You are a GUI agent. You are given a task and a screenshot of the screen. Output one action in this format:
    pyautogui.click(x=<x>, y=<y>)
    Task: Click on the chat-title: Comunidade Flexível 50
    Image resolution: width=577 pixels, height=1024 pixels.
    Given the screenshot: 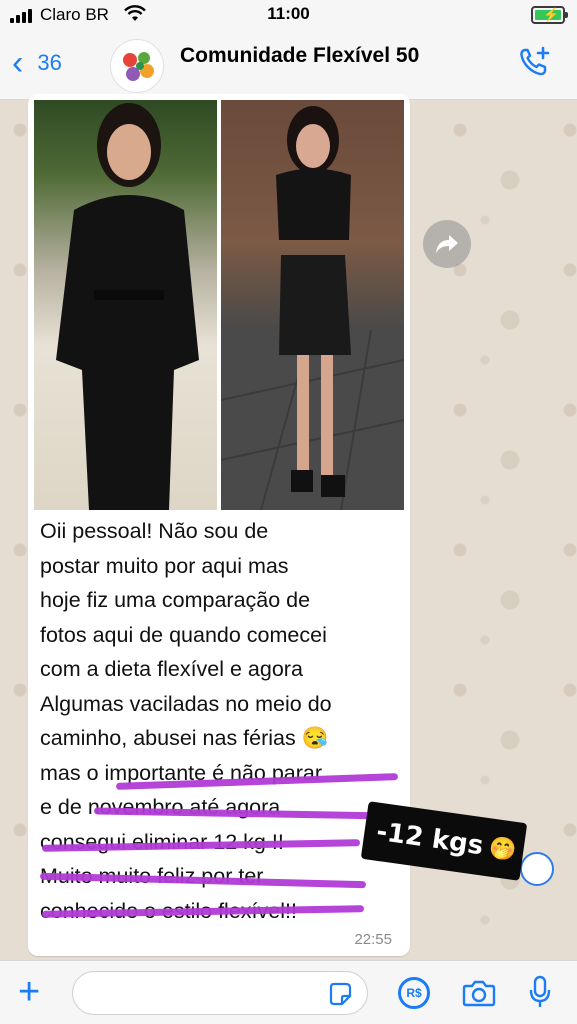 What is the action you would take?
    pyautogui.click(x=299, y=56)
    